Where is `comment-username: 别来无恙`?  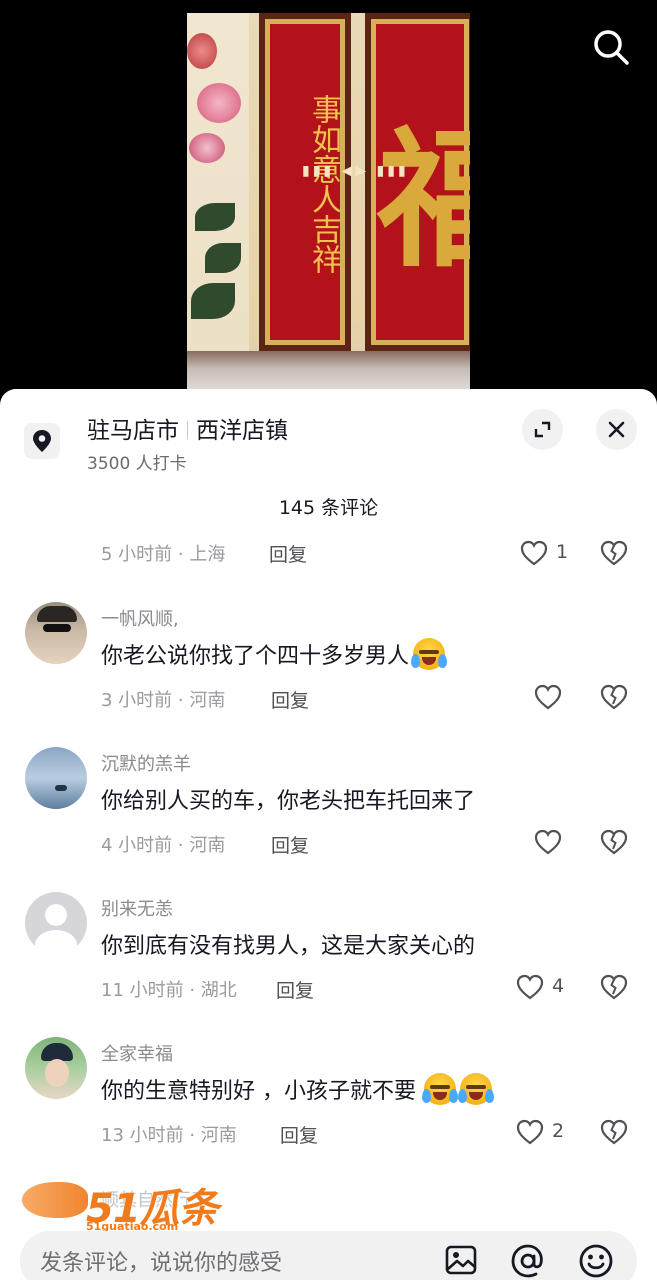
comment-username: 别来无恙 is located at coordinates (137, 908).